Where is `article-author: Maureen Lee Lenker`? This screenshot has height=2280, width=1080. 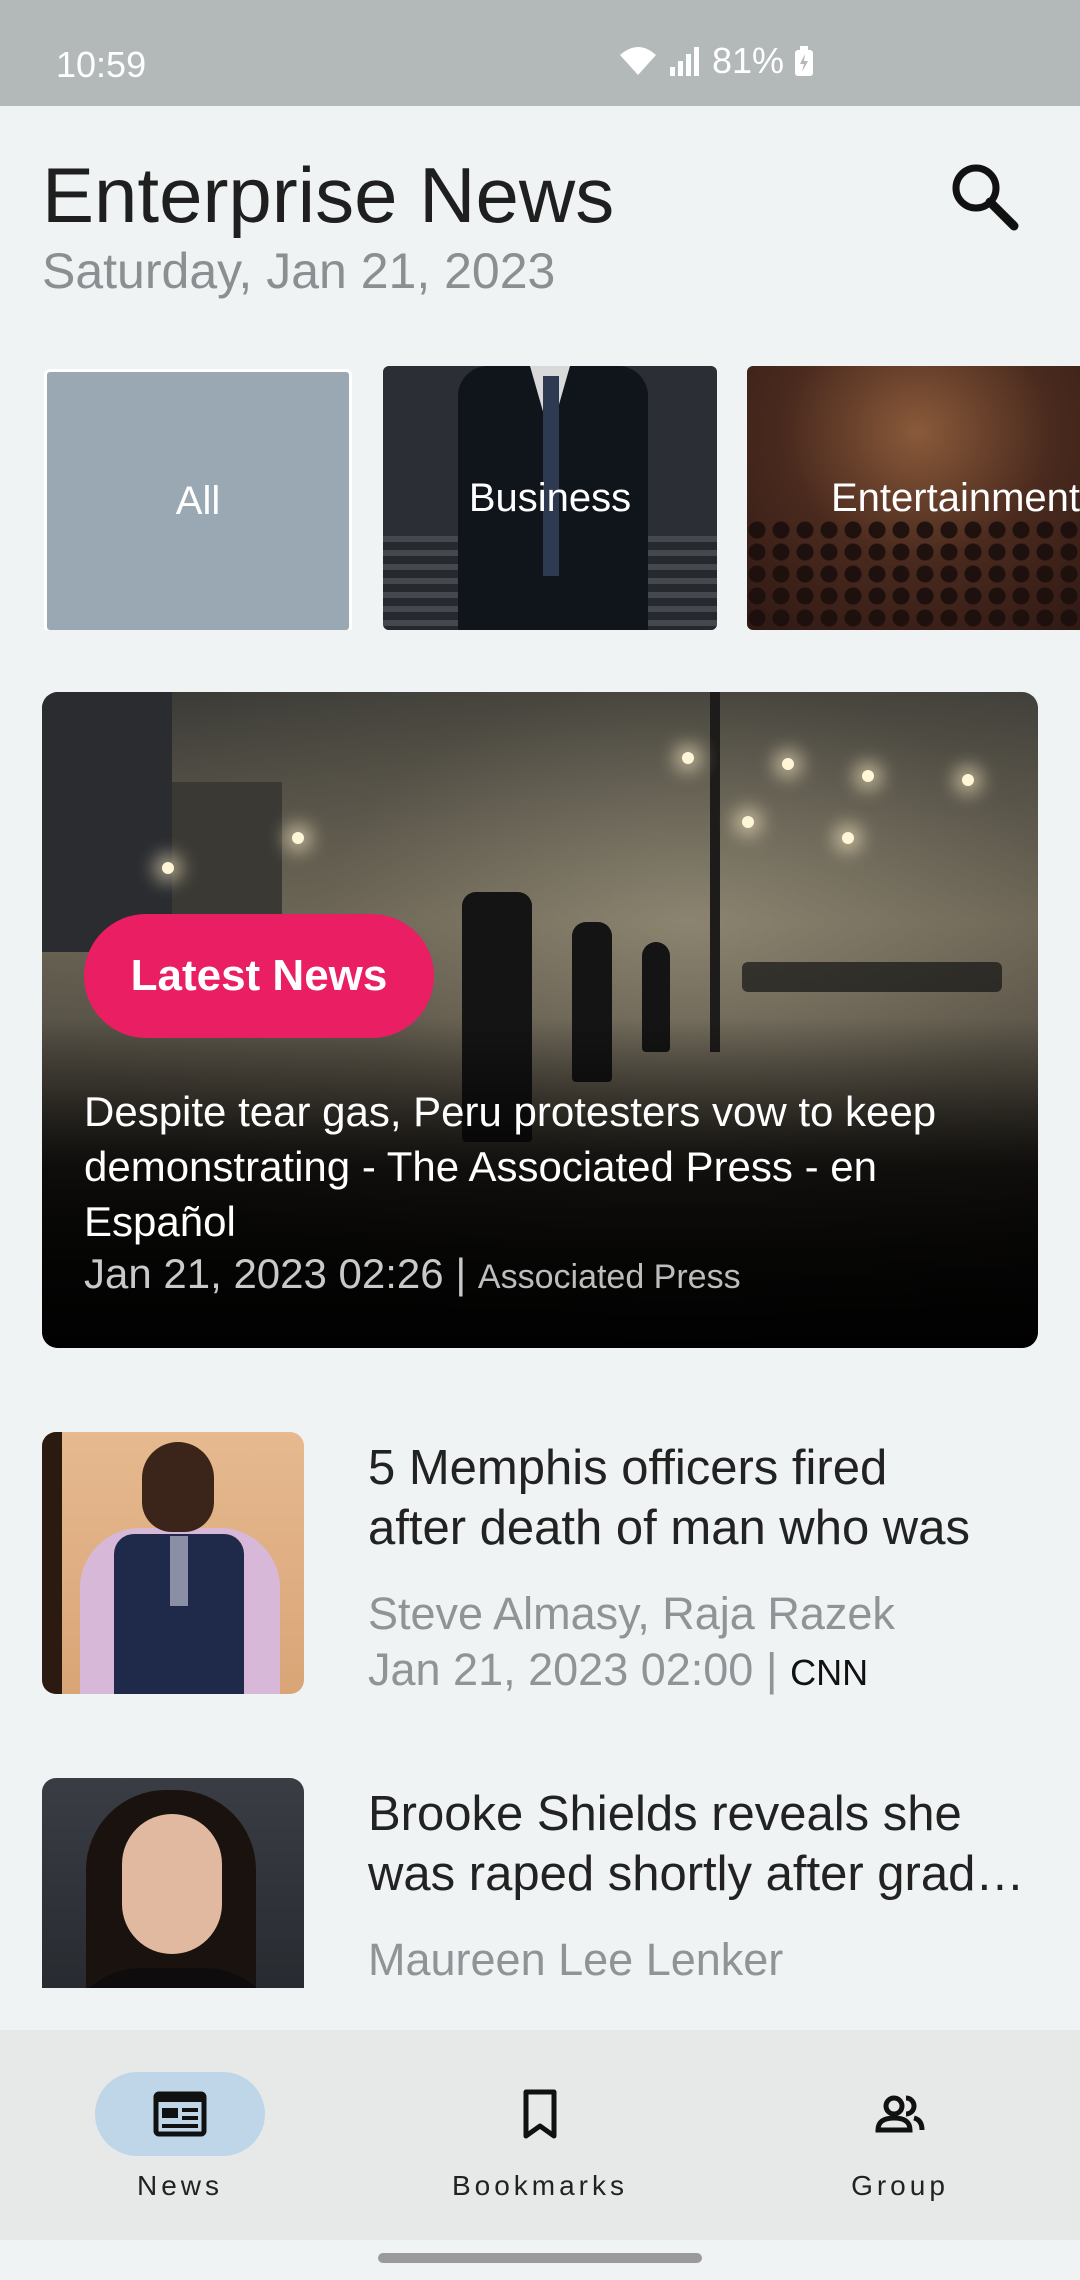 article-author: Maureen Lee Lenker is located at coordinates (576, 1959).